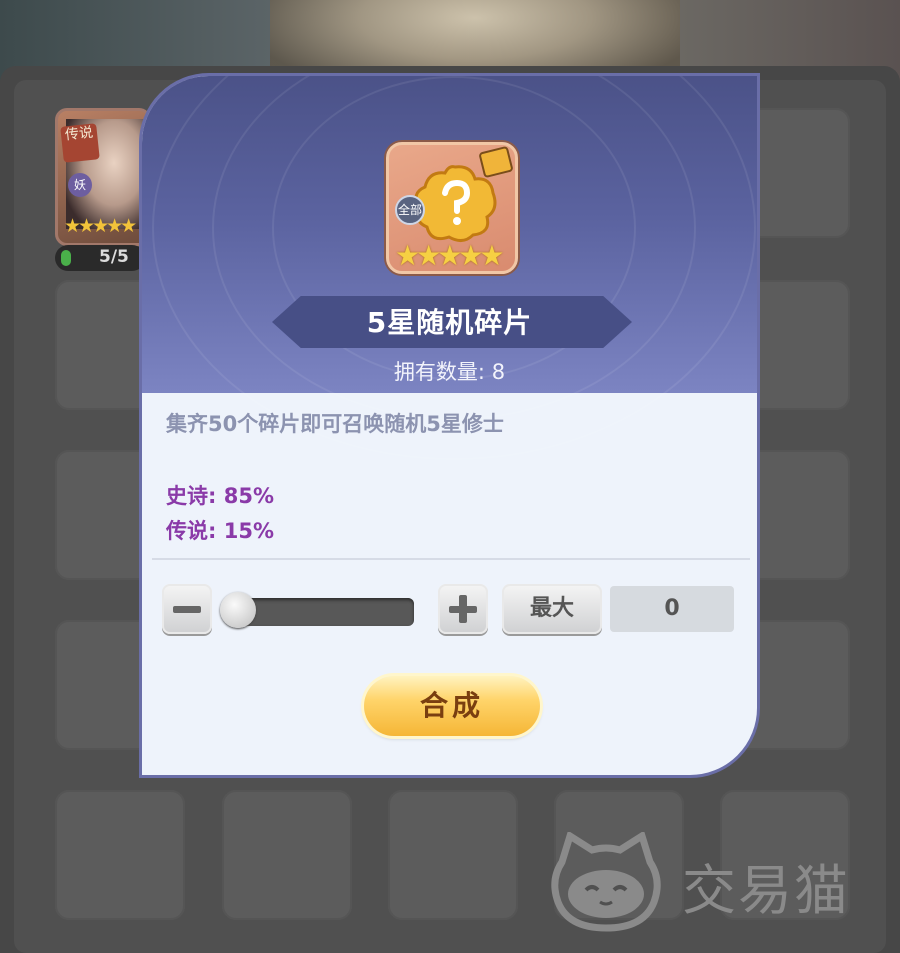  What do you see at coordinates (452, 208) in the screenshot?
I see `fragment-item-icon: 全部 ★★★★★` at bounding box center [452, 208].